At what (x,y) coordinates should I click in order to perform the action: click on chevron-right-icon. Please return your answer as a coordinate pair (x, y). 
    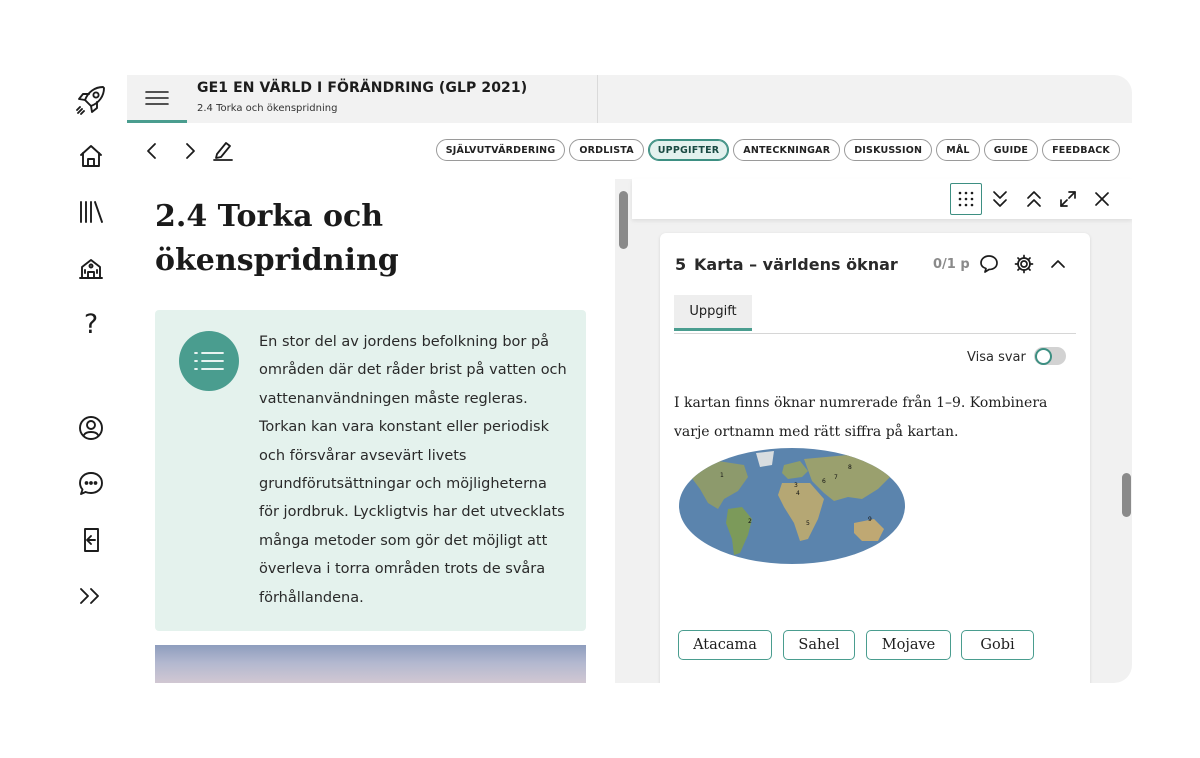
    Looking at the image, I should click on (190, 151).